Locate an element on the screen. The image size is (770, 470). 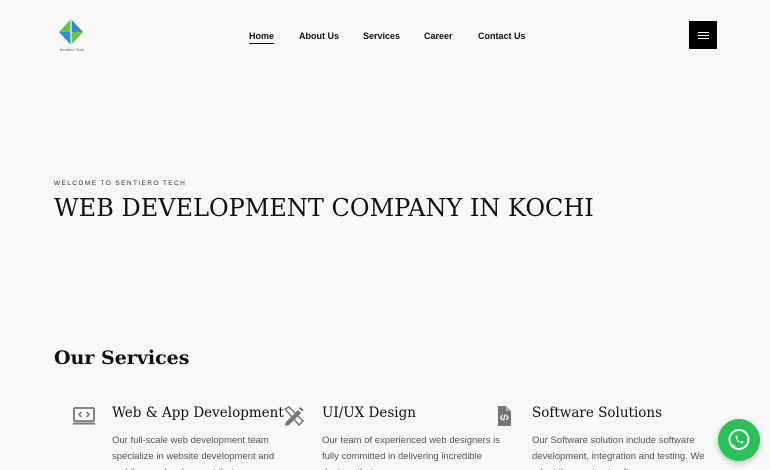
hamburger-icon is located at coordinates (703, 35).